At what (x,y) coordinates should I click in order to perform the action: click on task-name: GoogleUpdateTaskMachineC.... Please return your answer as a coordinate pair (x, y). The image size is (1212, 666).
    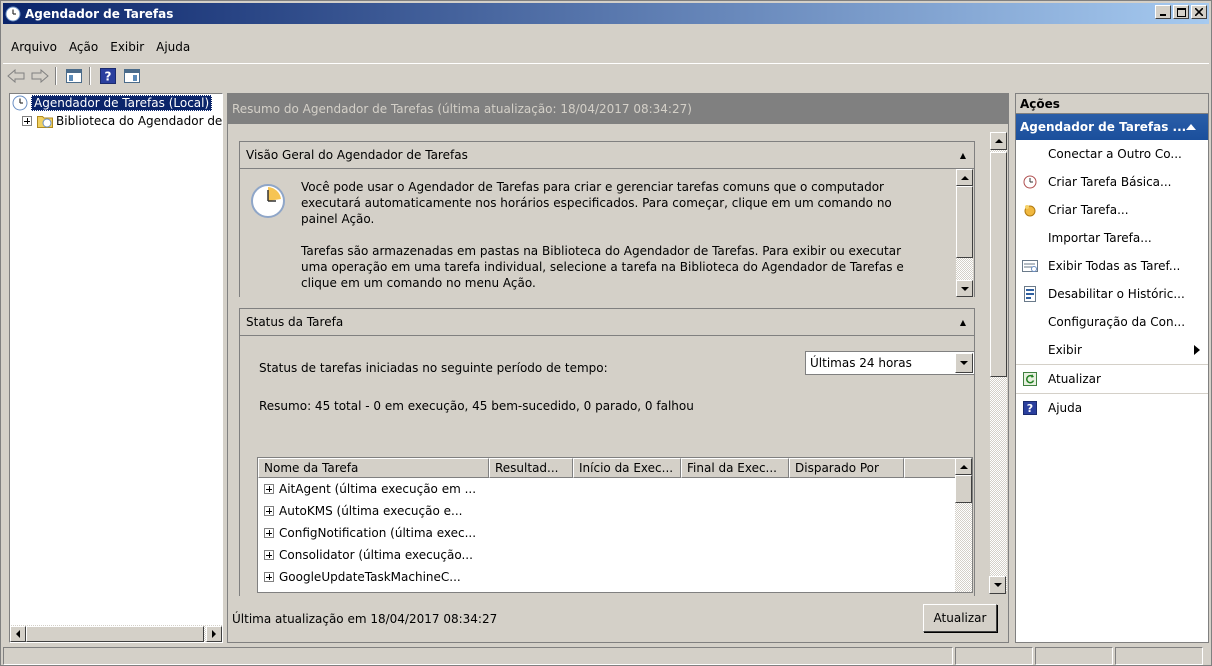
    Looking at the image, I should click on (370, 577).